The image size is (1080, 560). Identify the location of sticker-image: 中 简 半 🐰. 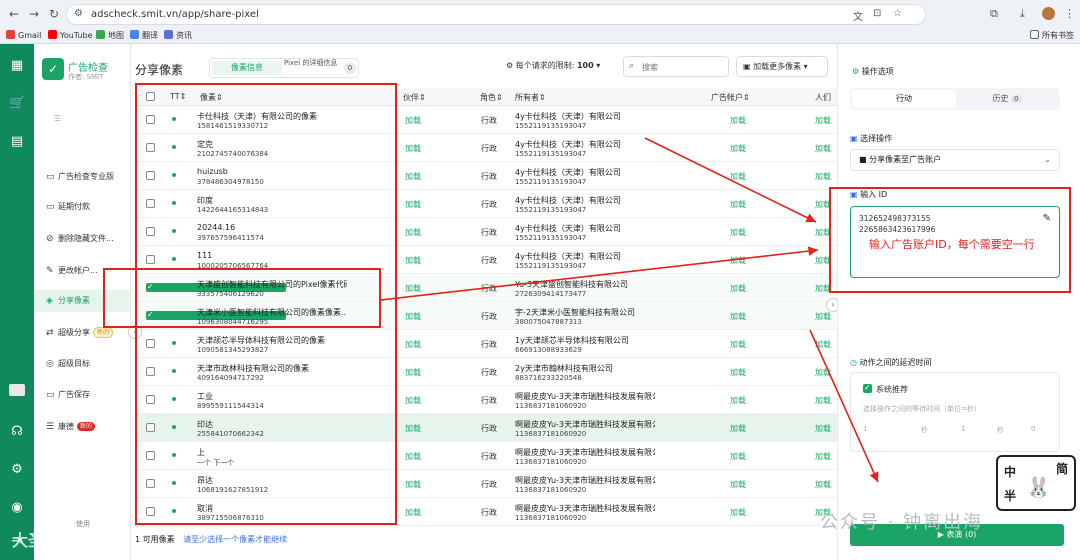
(1036, 483).